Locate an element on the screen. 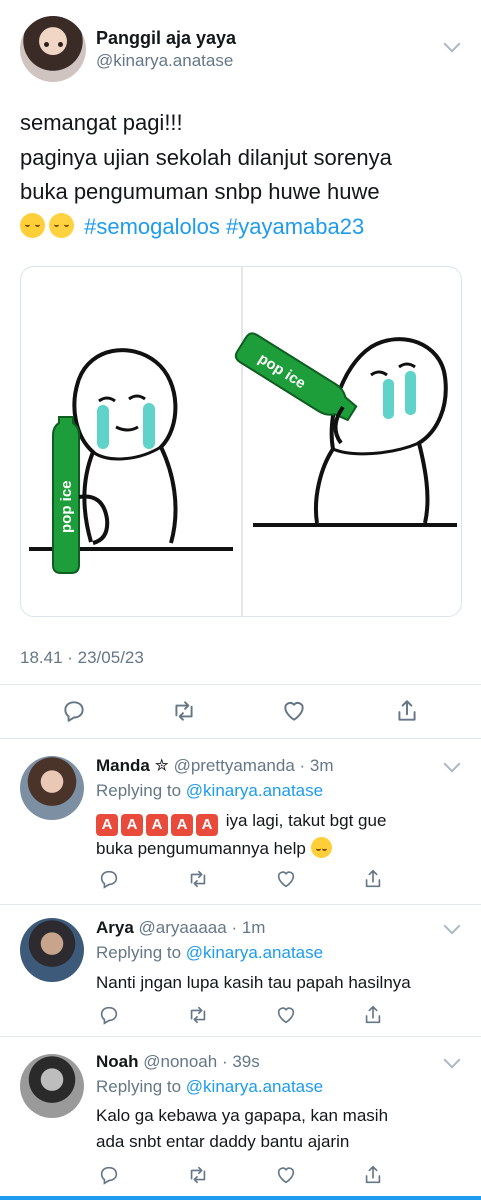  author-avatar is located at coordinates (53, 49).